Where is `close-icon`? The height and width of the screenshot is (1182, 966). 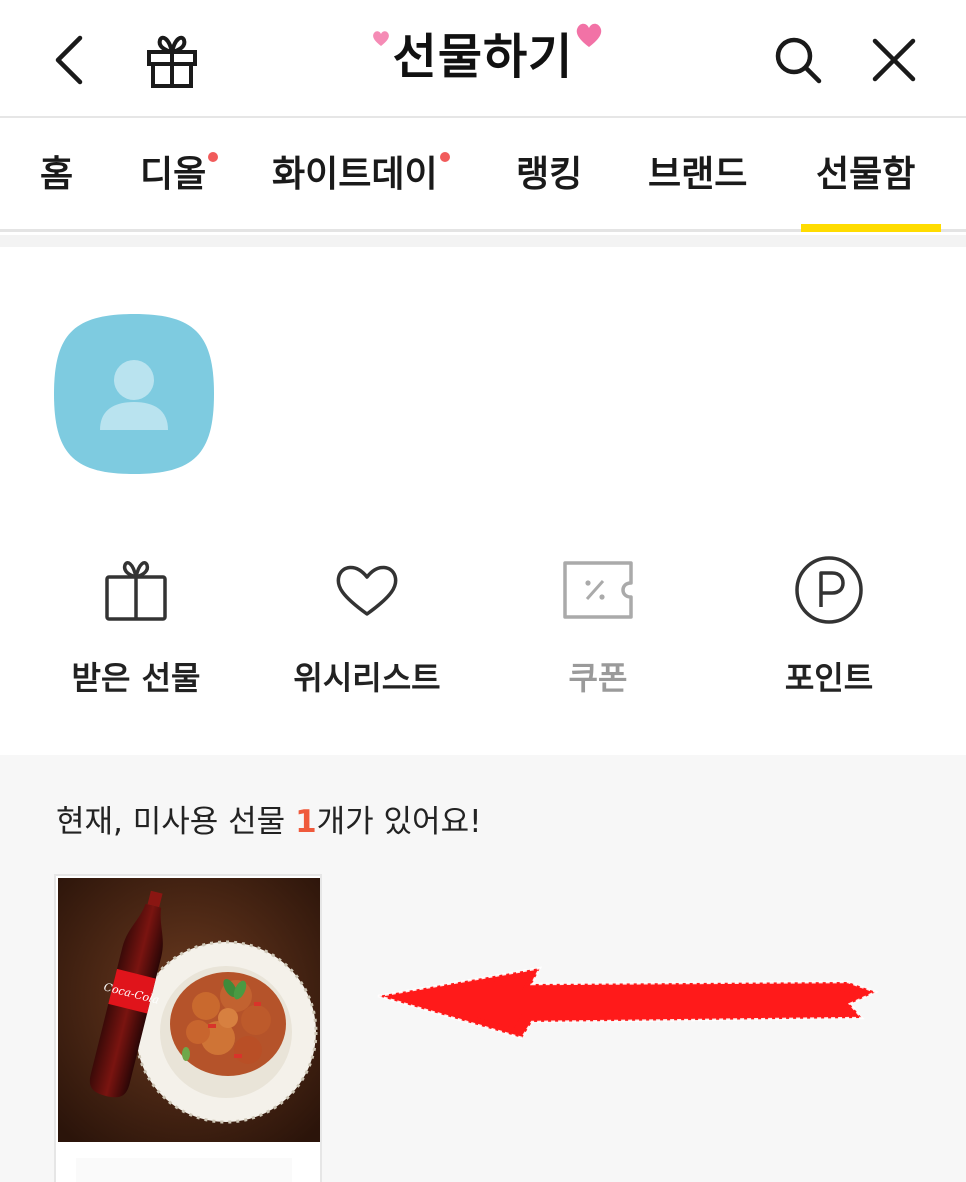 close-icon is located at coordinates (894, 60).